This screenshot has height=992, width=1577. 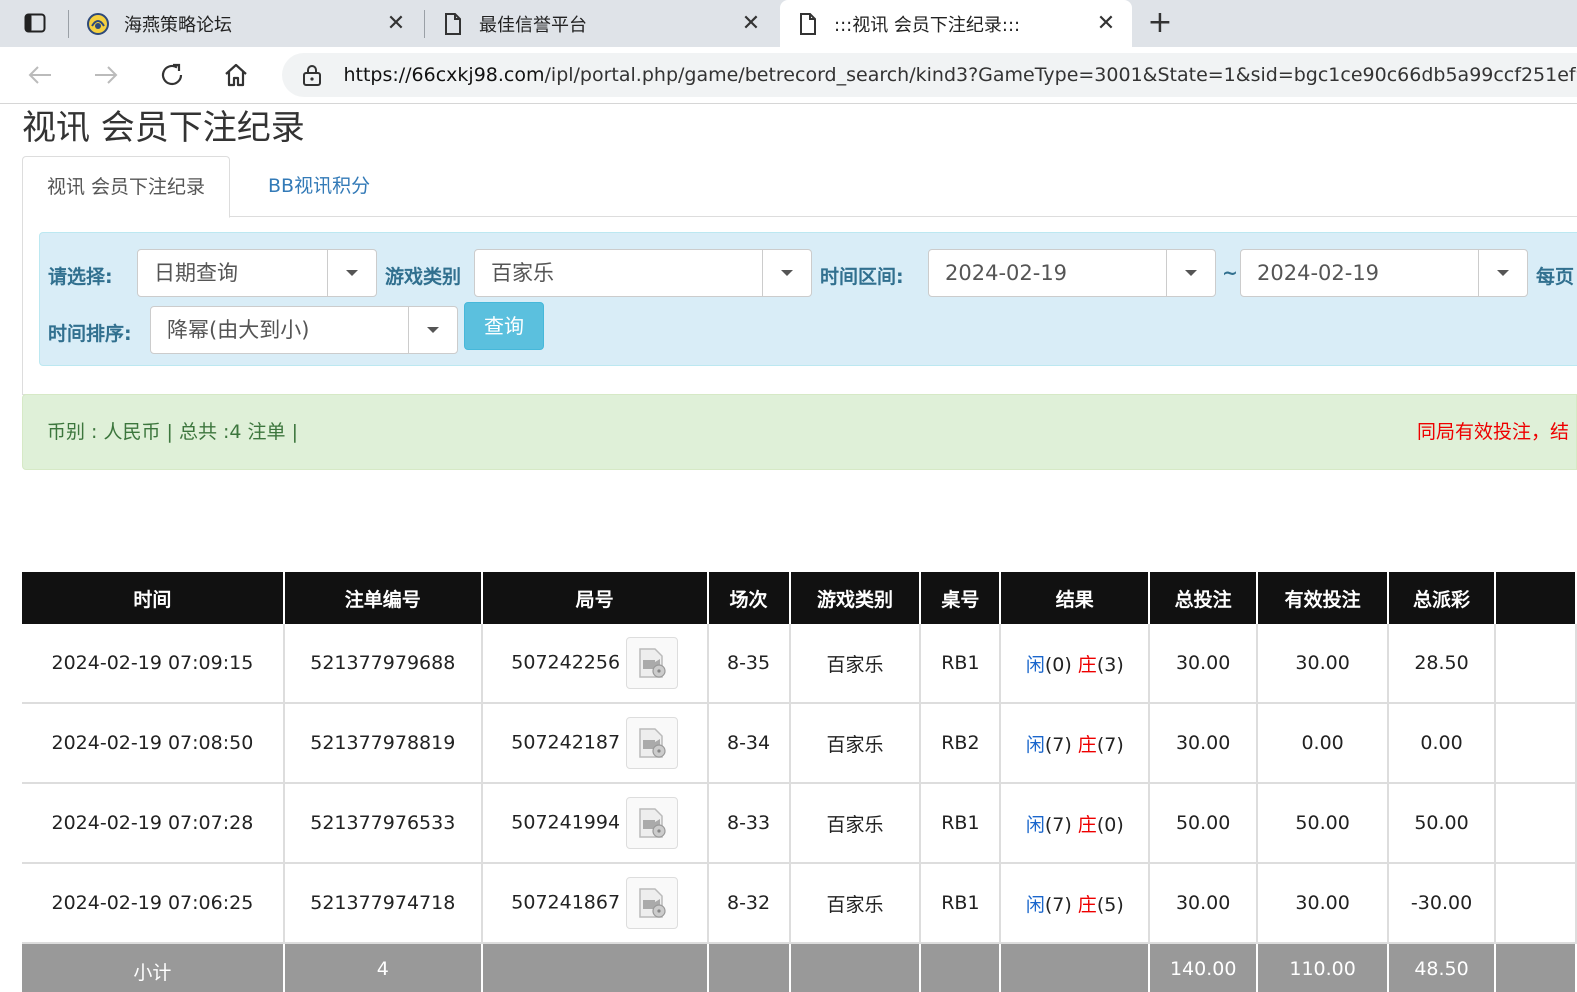 I want to click on tab-title: :::视讯 会员下注纪录:::, so click(x=927, y=25).